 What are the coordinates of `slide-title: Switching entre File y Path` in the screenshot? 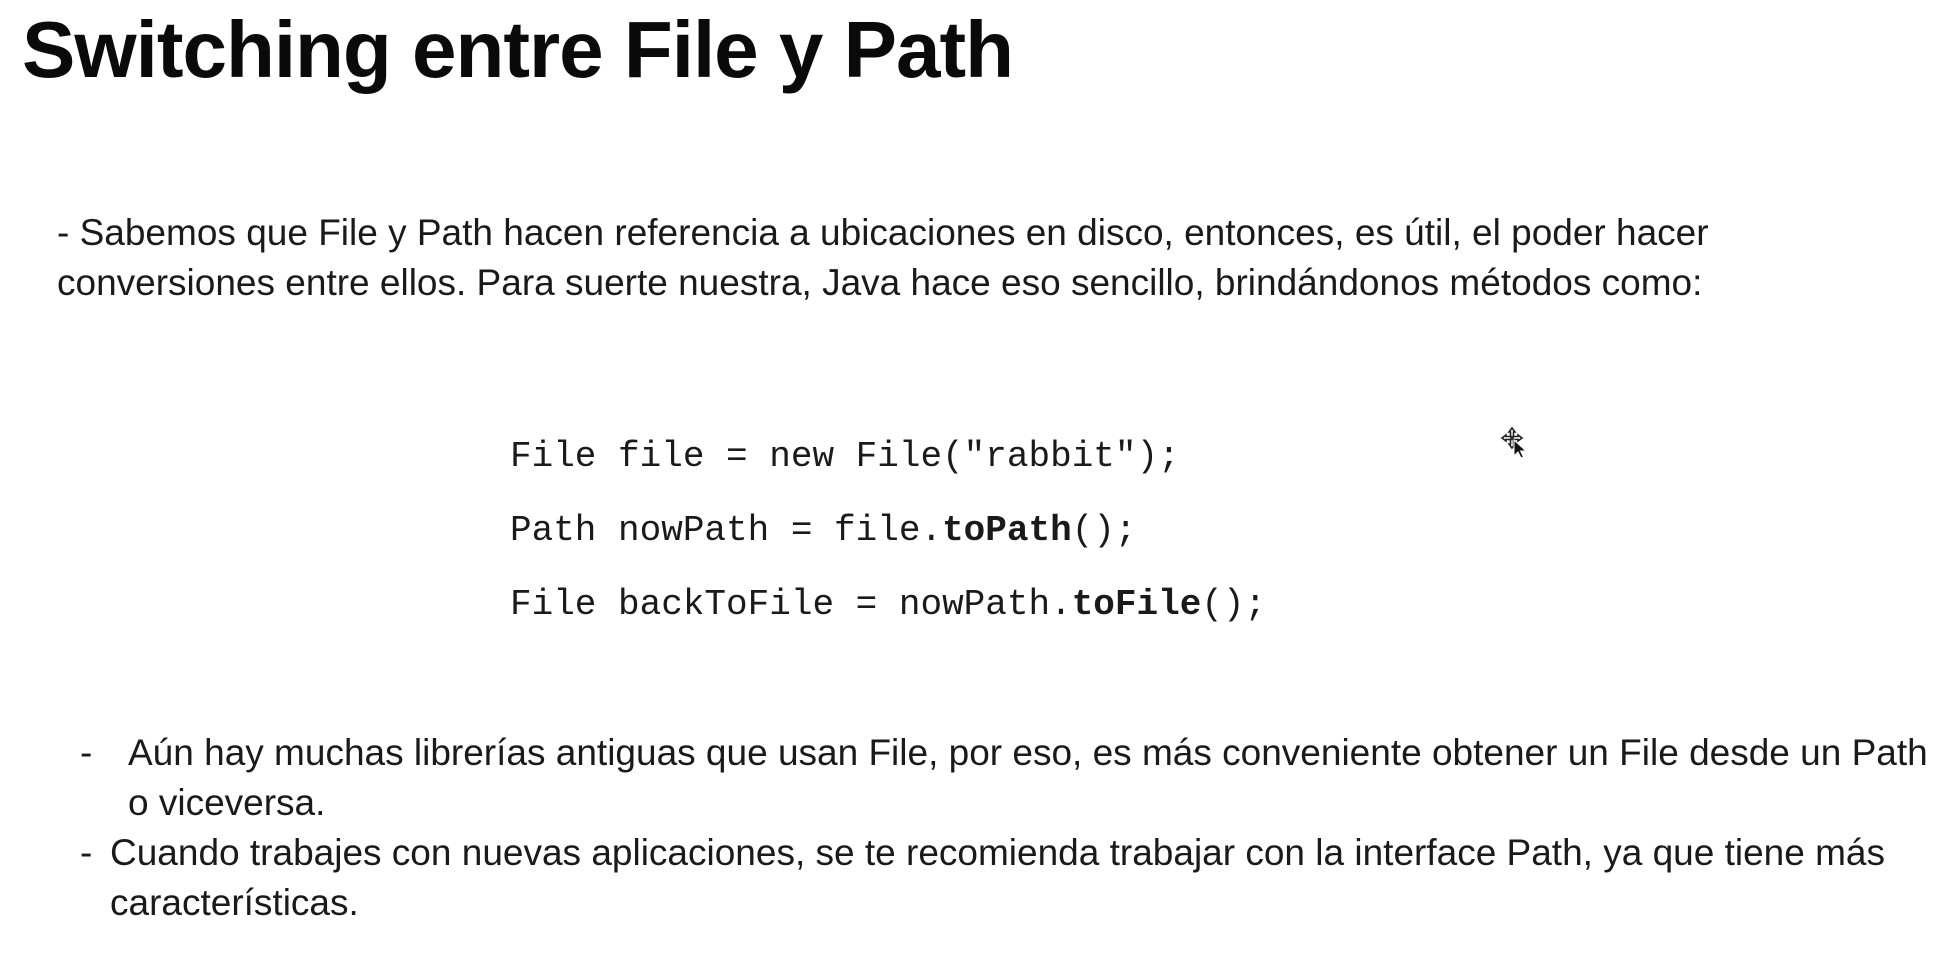 It's located at (518, 49).